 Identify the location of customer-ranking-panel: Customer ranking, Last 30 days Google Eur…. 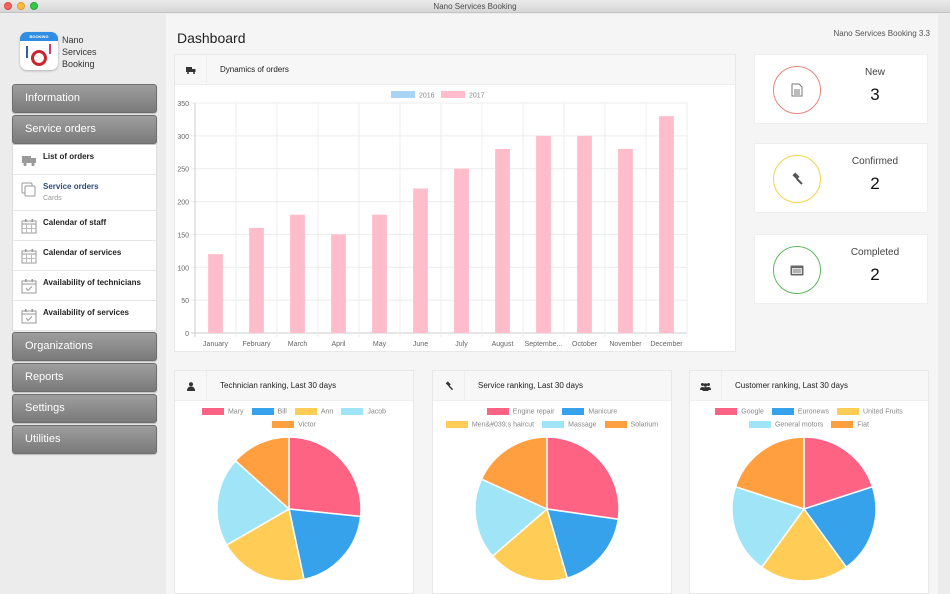
(809, 482).